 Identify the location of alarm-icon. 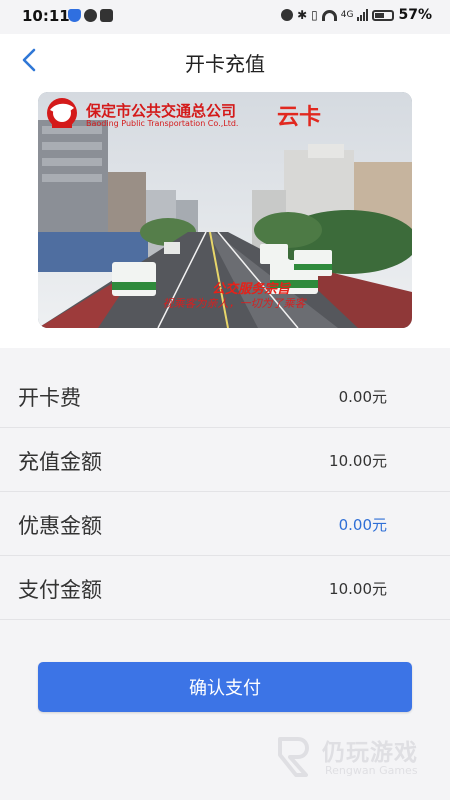
(287, 15).